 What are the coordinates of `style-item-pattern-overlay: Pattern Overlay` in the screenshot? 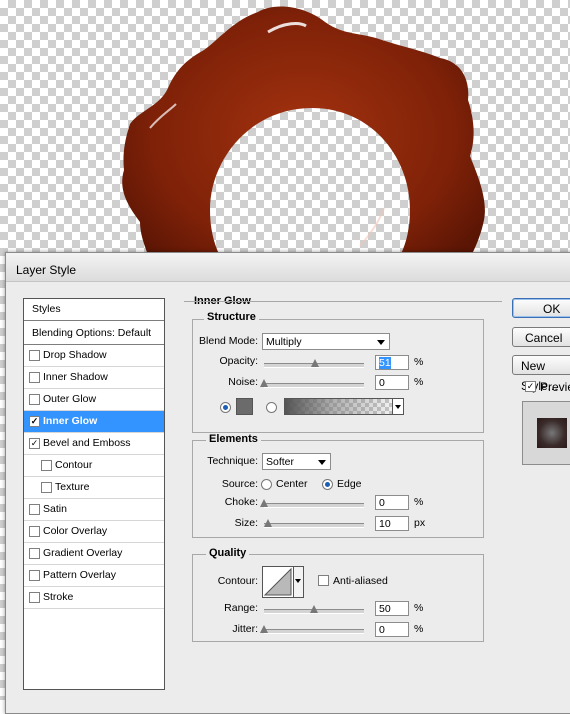 It's located at (94, 576).